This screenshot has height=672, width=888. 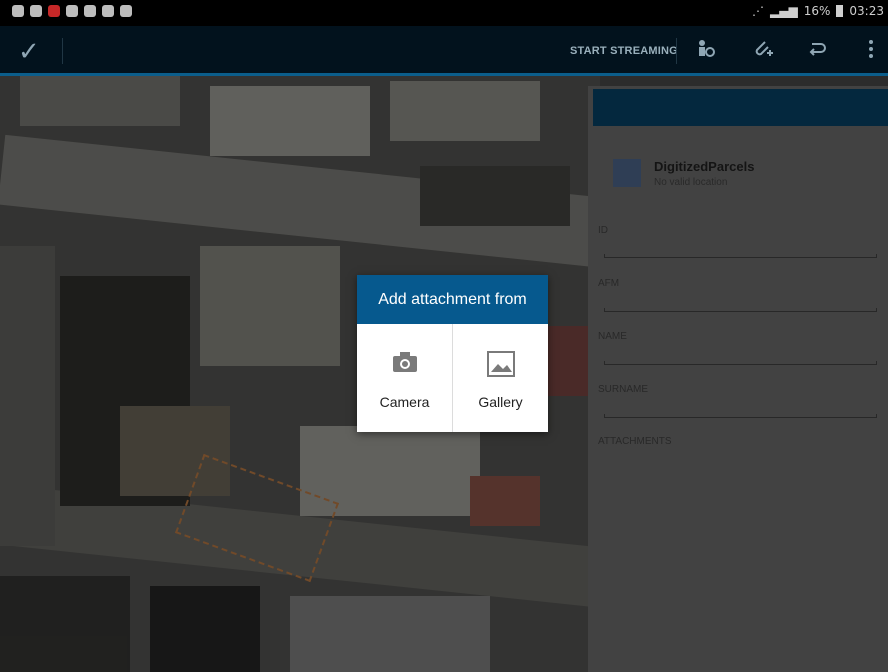 I want to click on gallery-label: Gallery, so click(x=500, y=402).